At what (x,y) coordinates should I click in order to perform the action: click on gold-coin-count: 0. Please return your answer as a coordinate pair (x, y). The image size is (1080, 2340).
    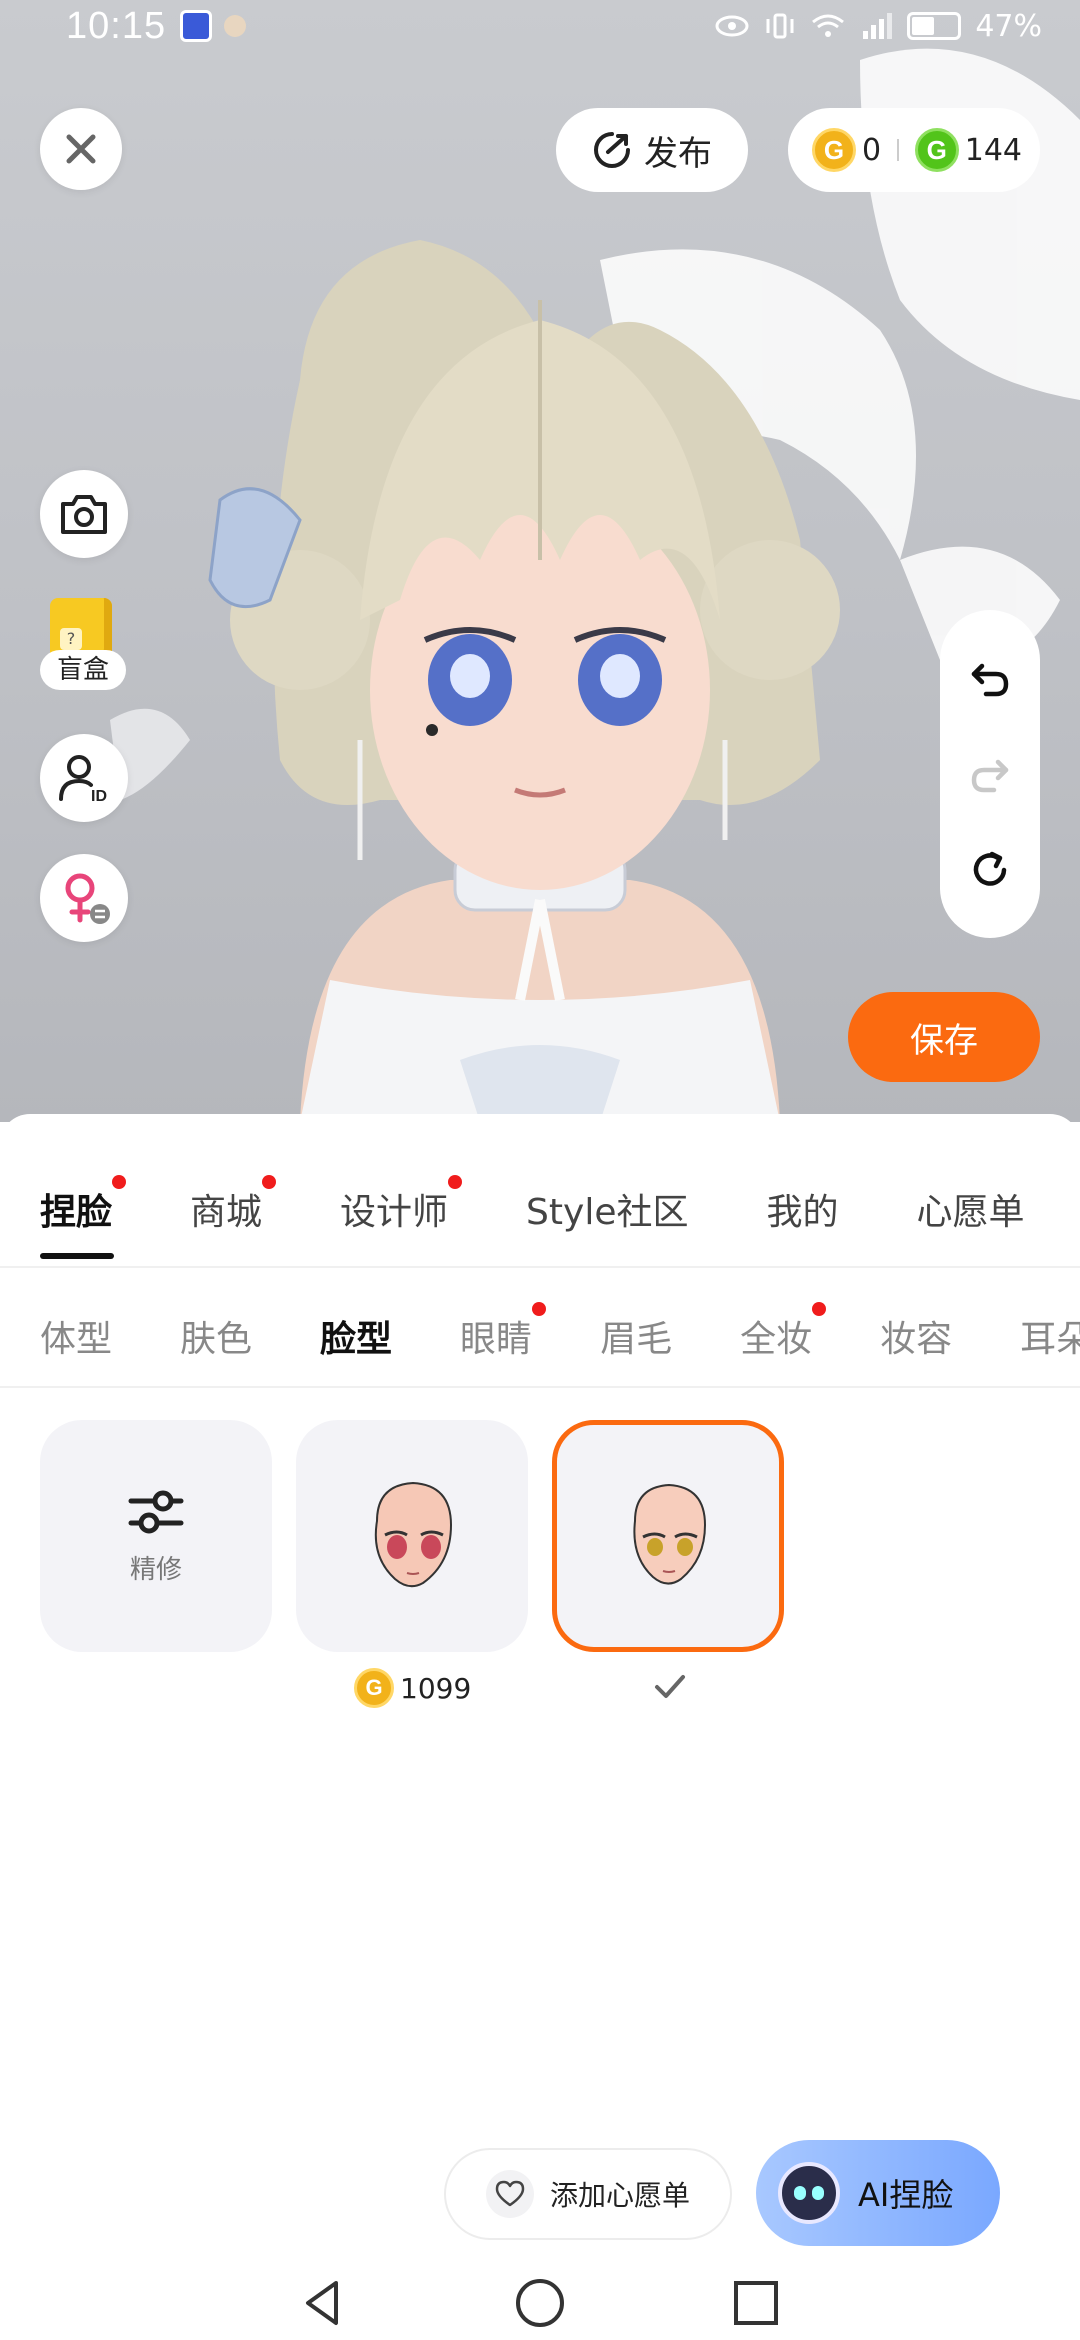
    Looking at the image, I should click on (872, 150).